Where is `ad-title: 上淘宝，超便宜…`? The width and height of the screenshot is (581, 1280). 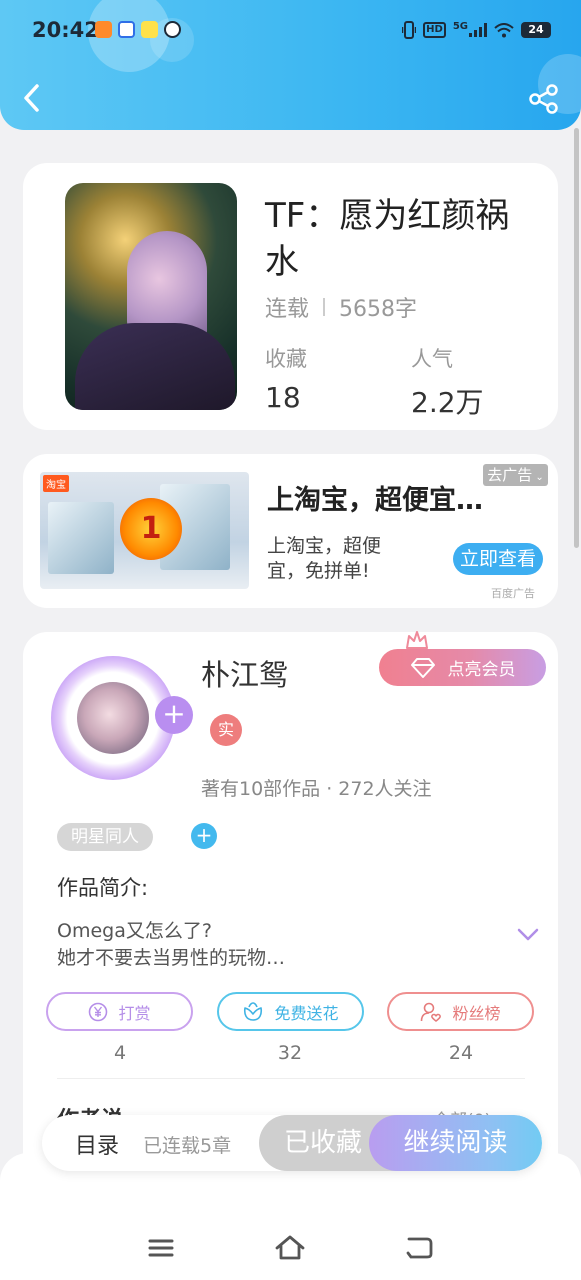
ad-title: 上淘宝，超便宜… is located at coordinates (390, 497).